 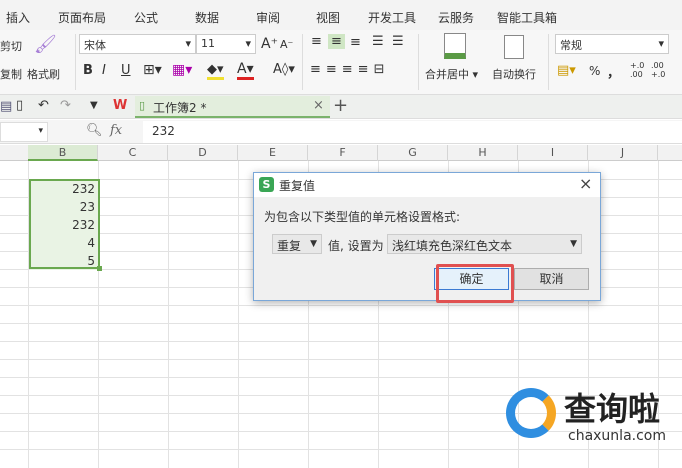 I want to click on quick-access-dropdown-icon: ▼, so click(x=94, y=105).